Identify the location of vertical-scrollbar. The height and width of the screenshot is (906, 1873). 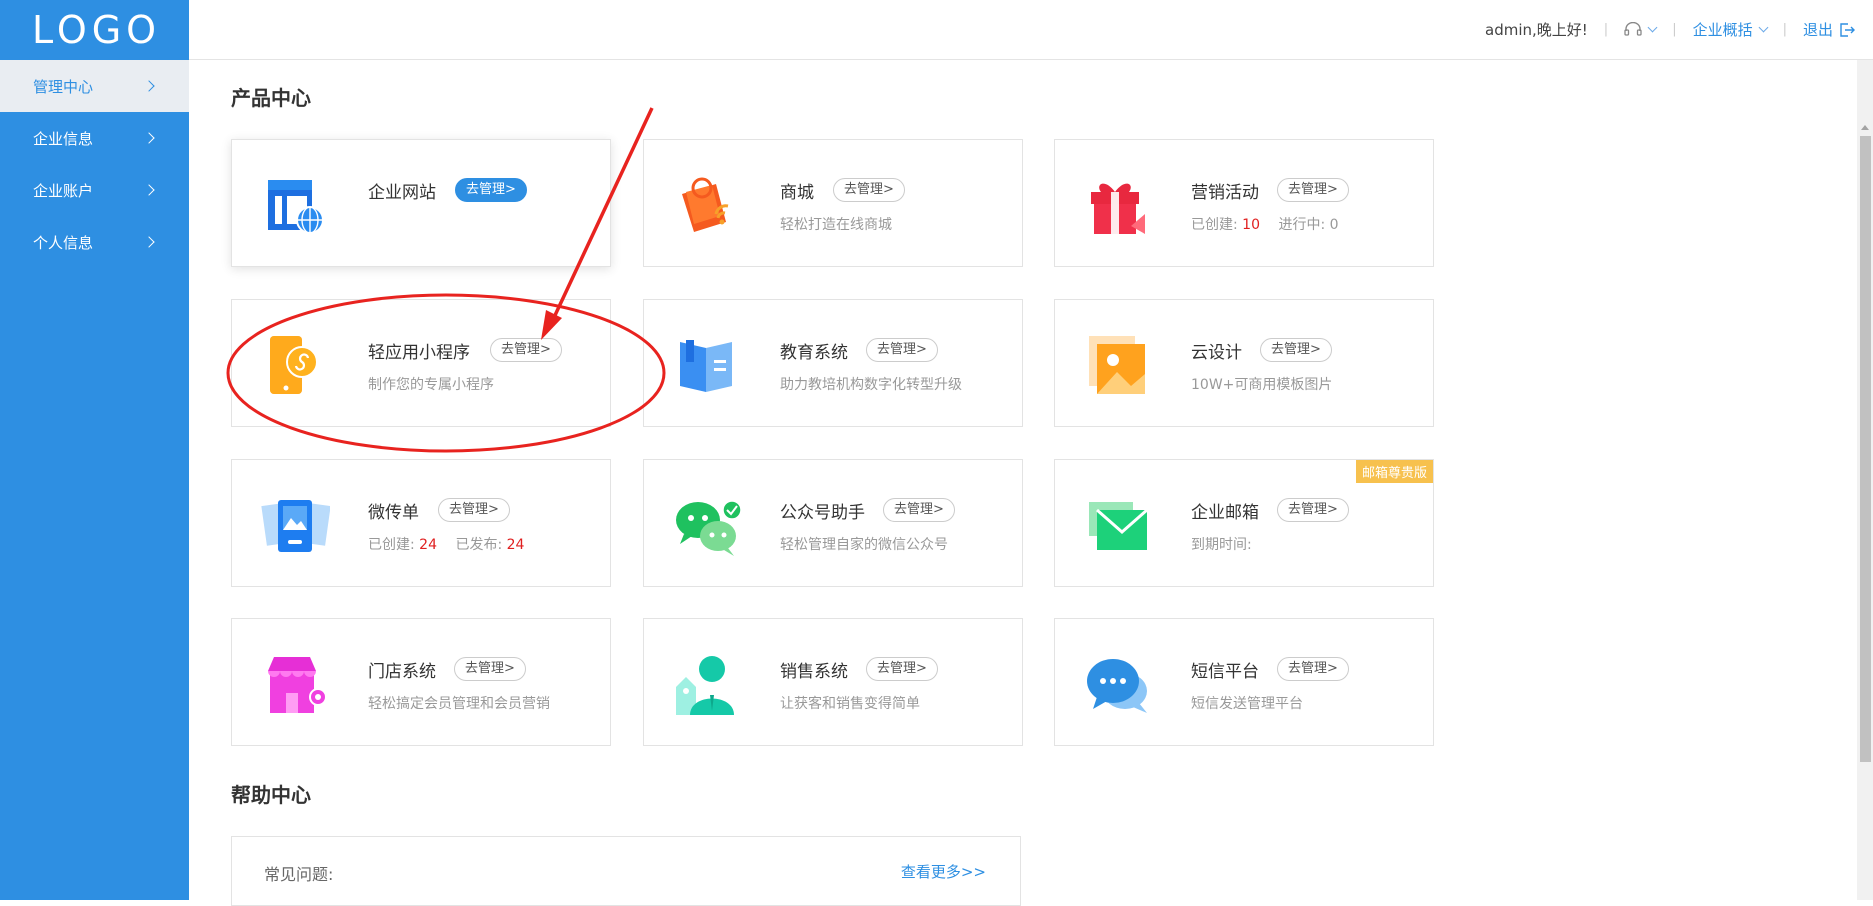
(1865, 480).